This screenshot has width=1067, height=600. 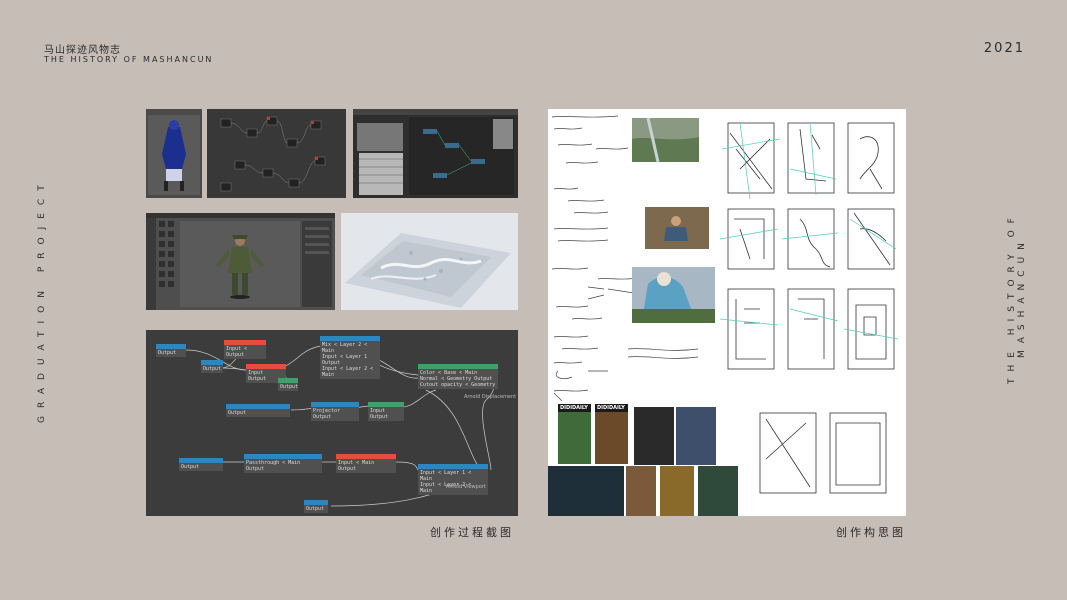 I want to click on terrain-render-image, so click(x=429, y=261).